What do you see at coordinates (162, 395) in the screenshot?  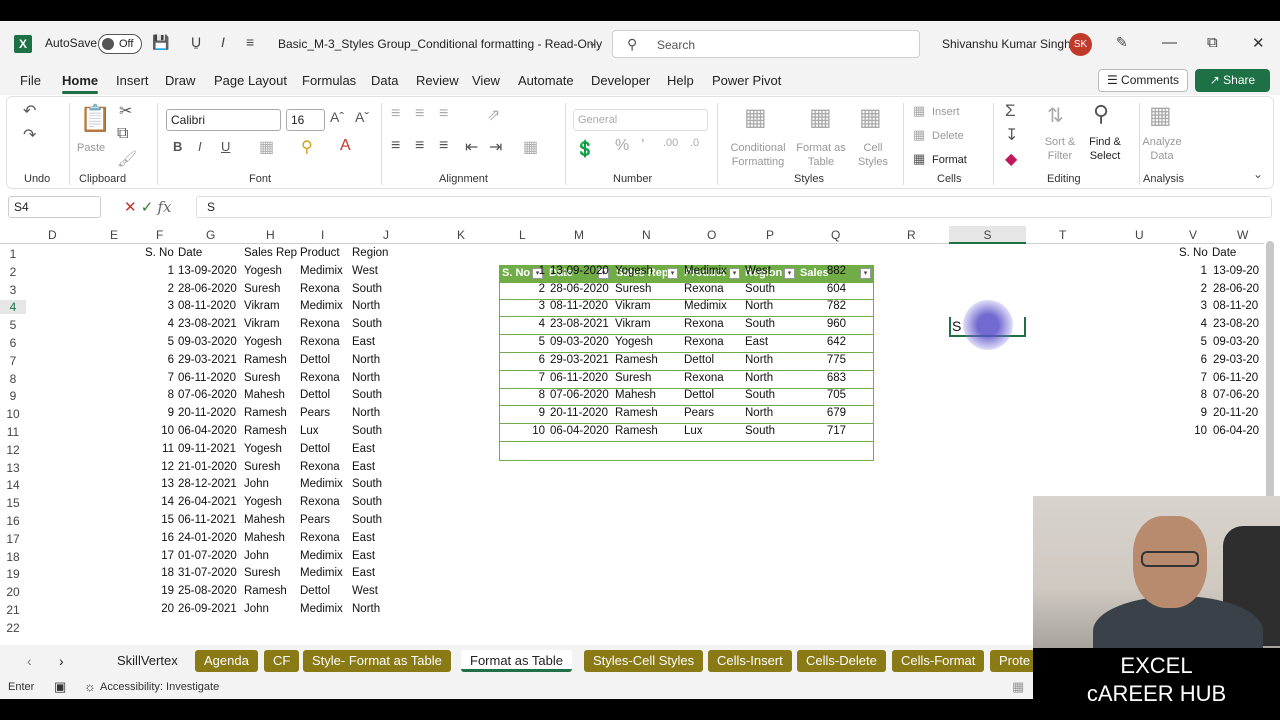 I see `data-cell: 8` at bounding box center [162, 395].